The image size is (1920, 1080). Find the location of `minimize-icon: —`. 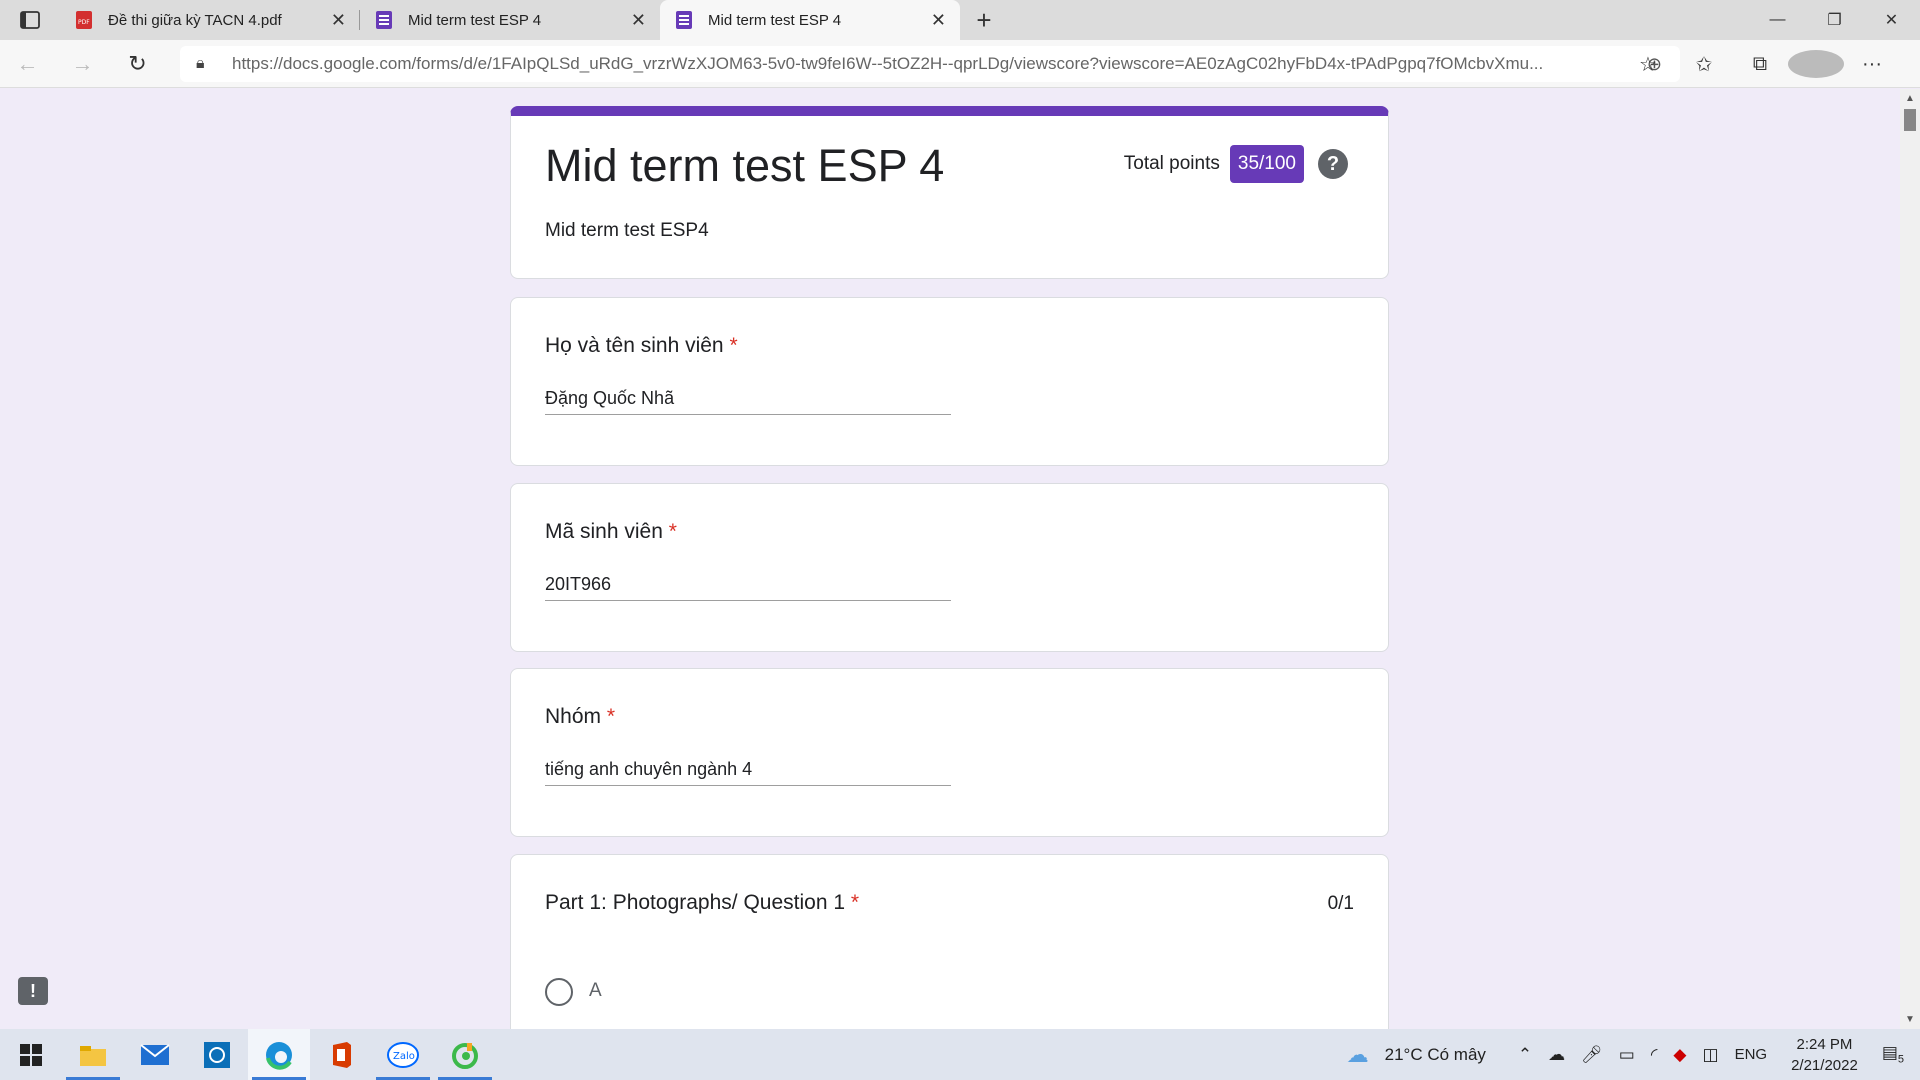

minimize-icon: — is located at coordinates (1777, 20).